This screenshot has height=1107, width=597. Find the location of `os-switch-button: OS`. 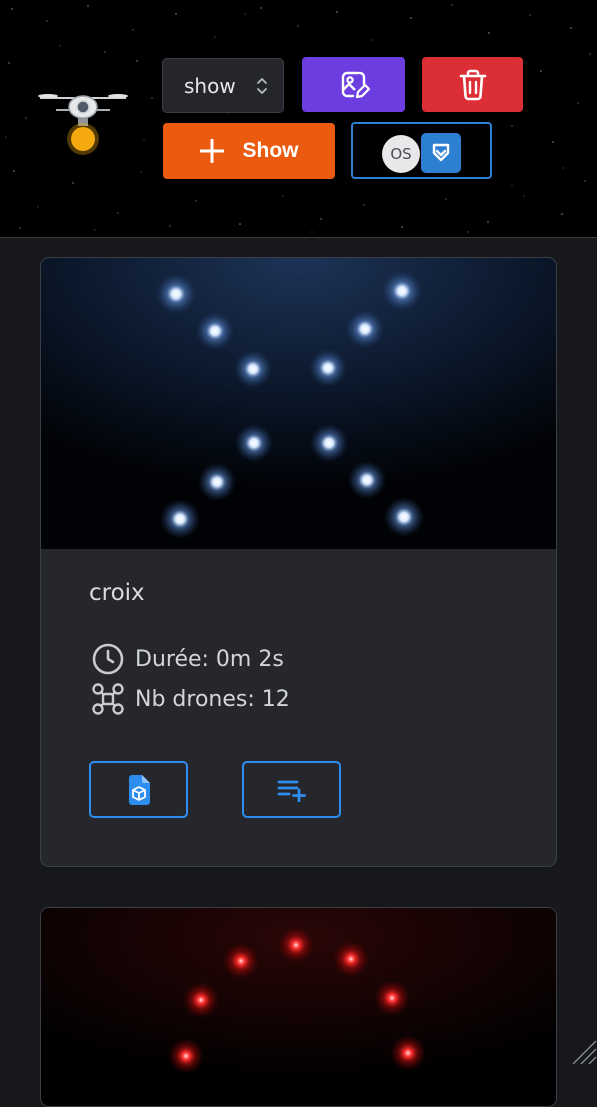

os-switch-button: OS is located at coordinates (421, 150).